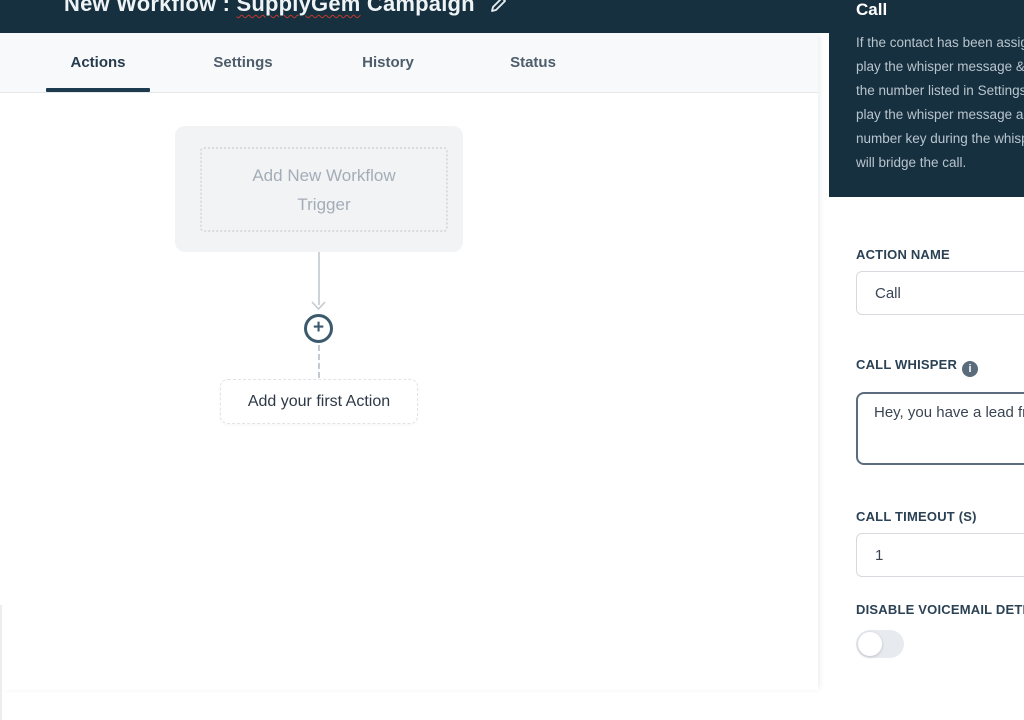 The width and height of the screenshot is (1024, 720). I want to click on action-name-group: ACTION NAME, so click(940, 281).